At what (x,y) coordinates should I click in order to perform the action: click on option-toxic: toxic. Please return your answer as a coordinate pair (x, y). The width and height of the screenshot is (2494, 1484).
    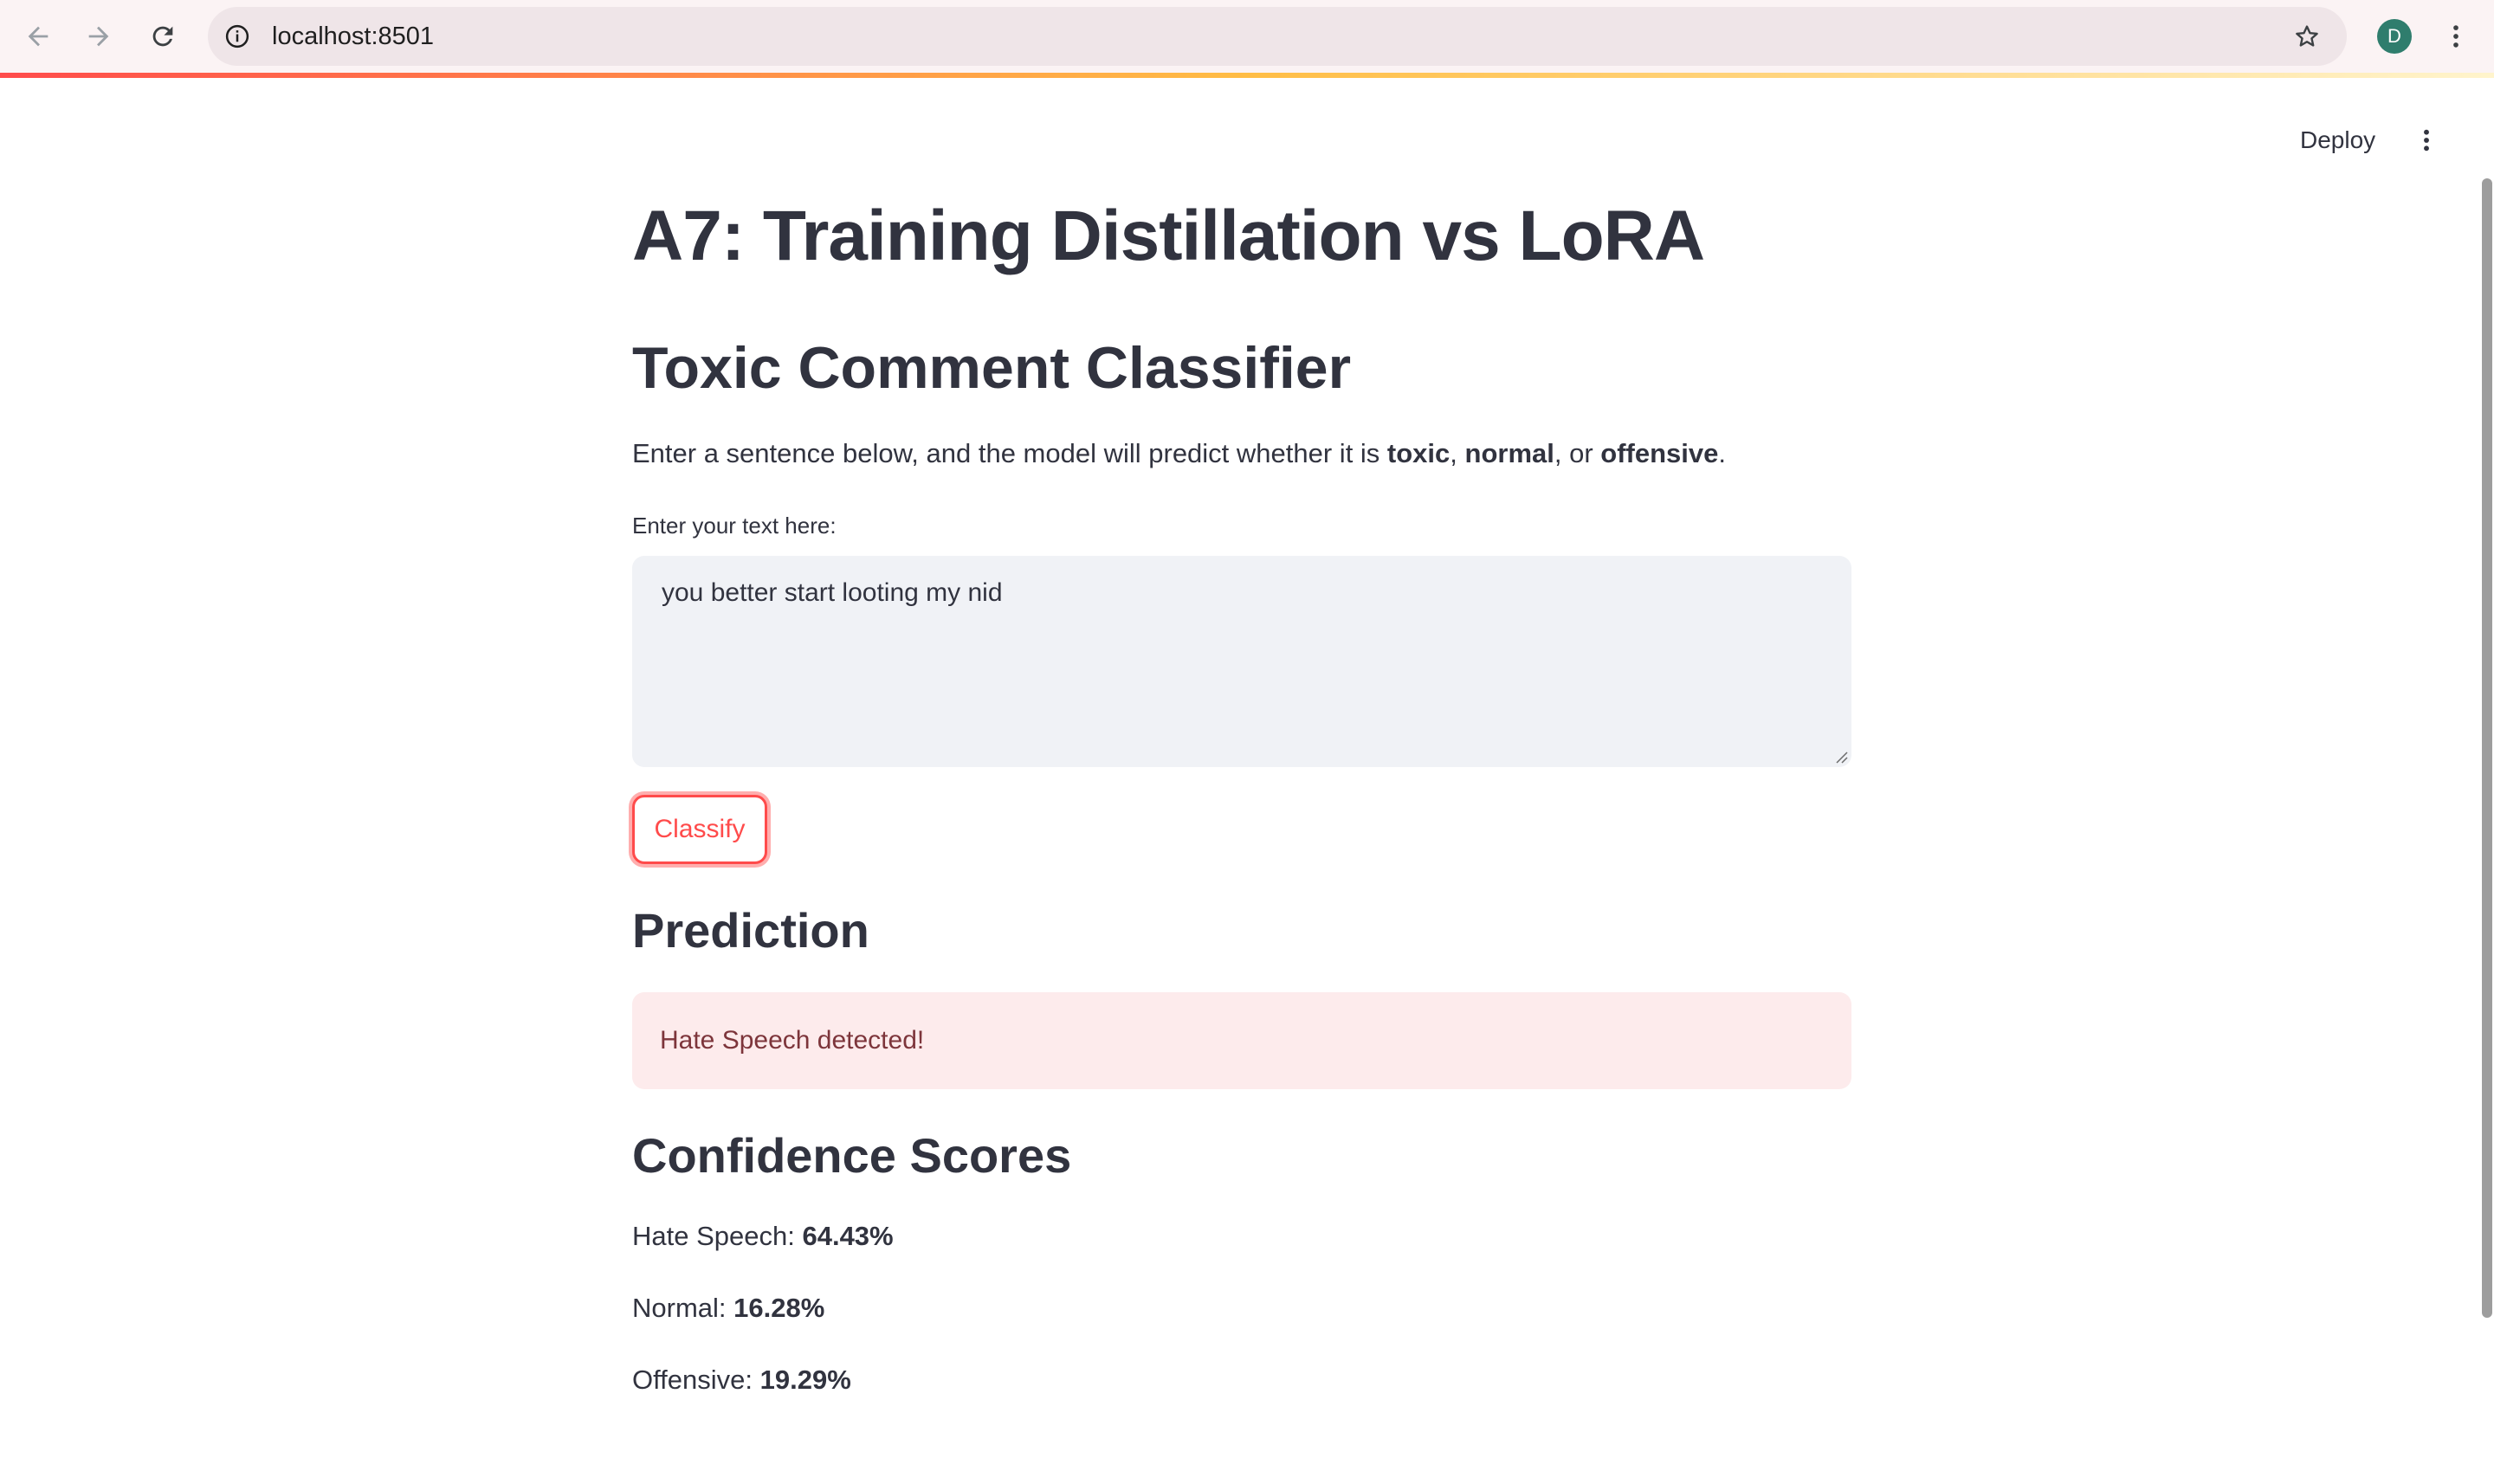
    Looking at the image, I should click on (1418, 453).